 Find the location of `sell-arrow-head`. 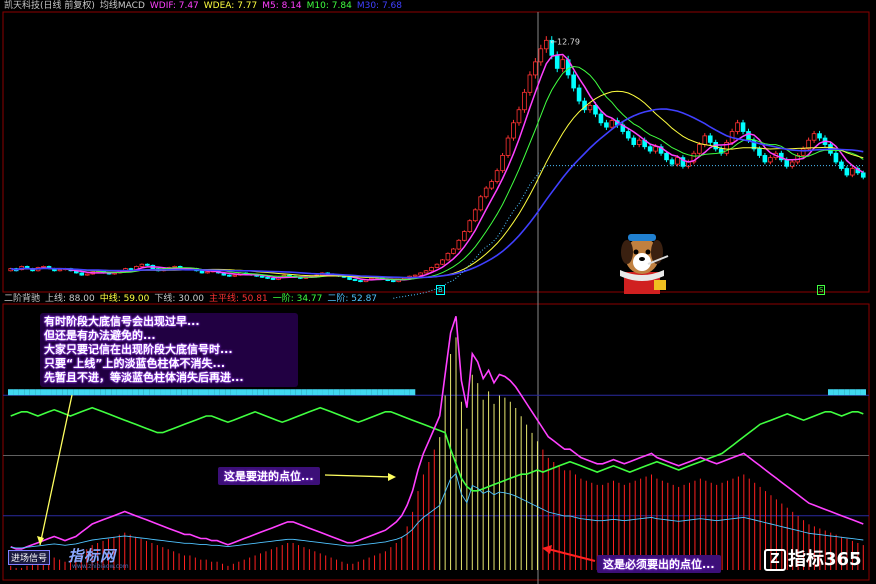

sell-arrow-head is located at coordinates (547, 549).